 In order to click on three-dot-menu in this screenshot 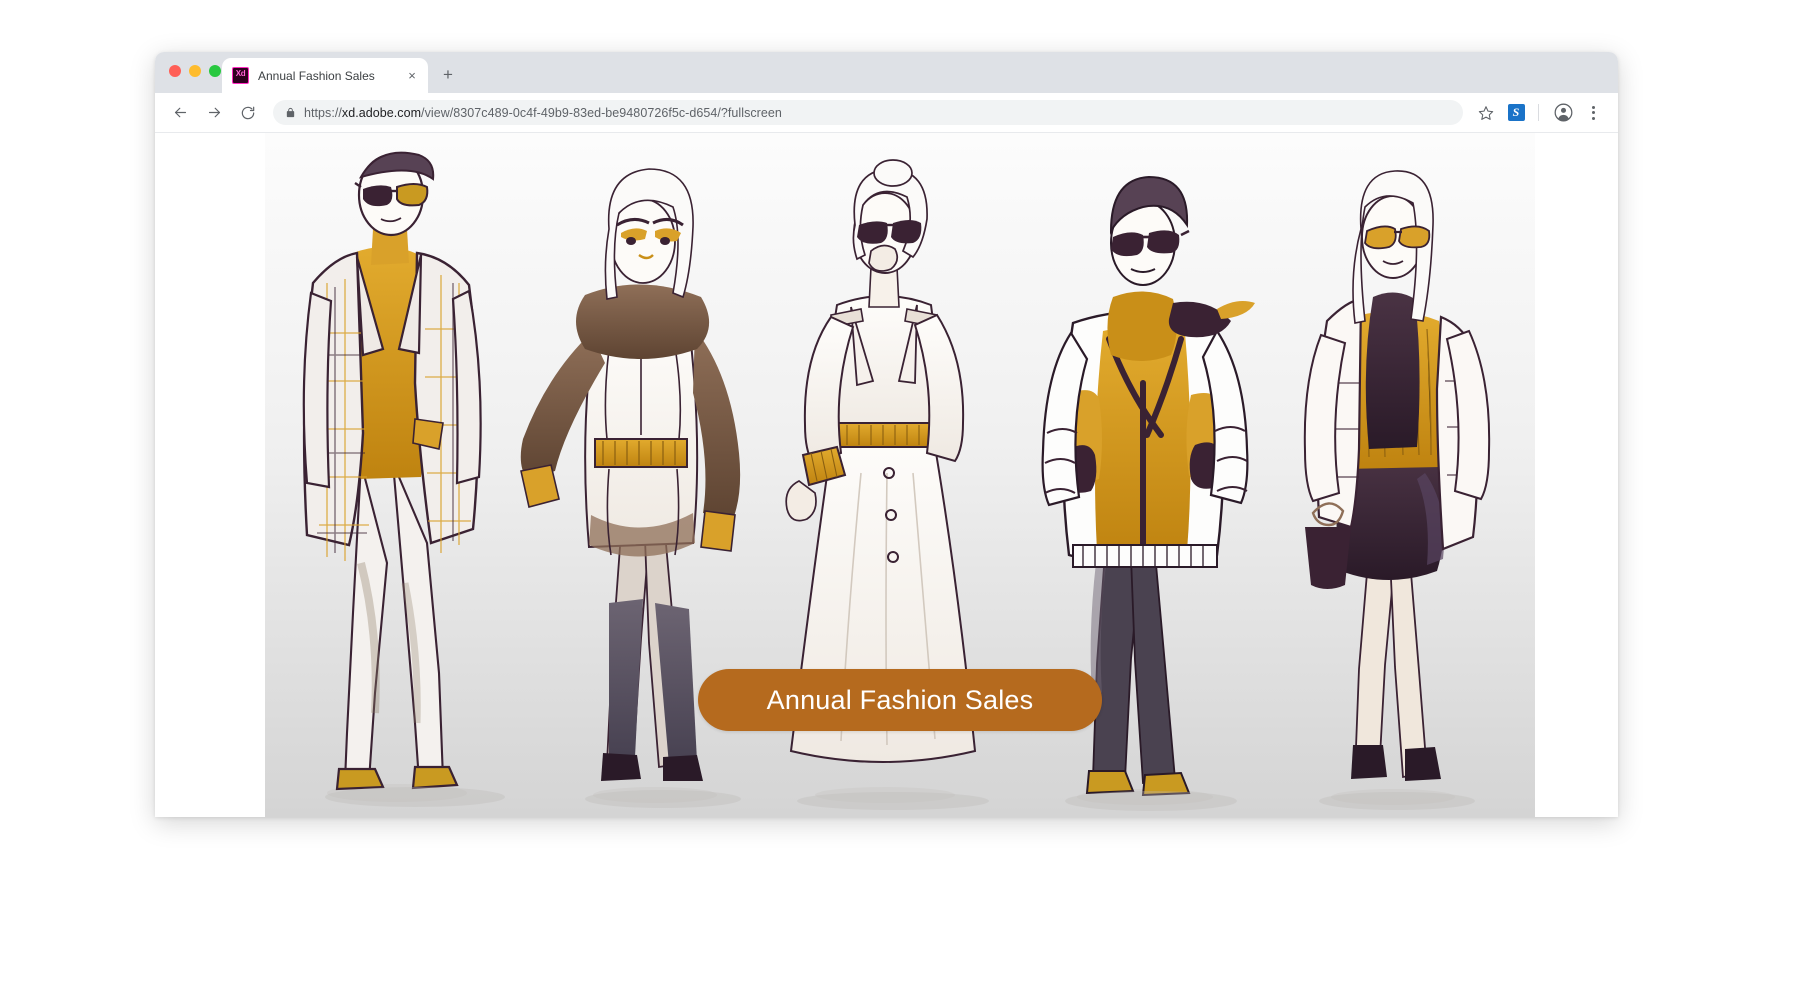, I will do `click(1593, 112)`.